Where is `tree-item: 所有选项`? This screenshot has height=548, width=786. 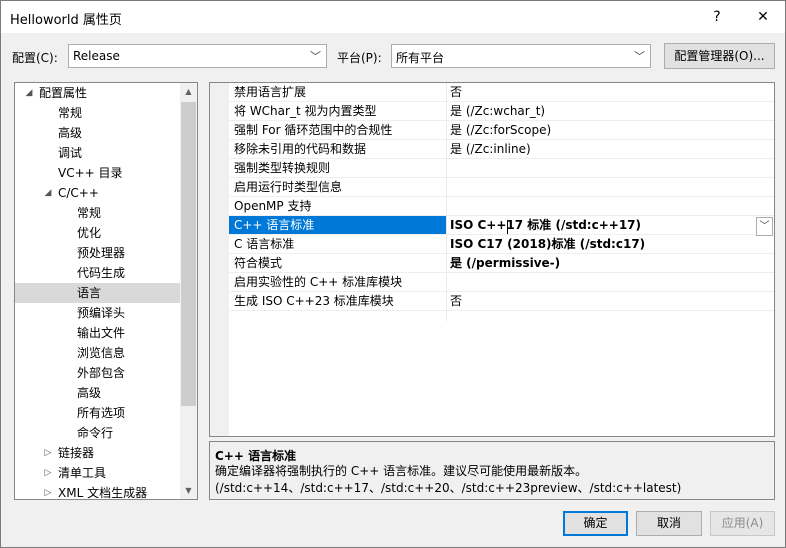 tree-item: 所有选项 is located at coordinates (98, 413).